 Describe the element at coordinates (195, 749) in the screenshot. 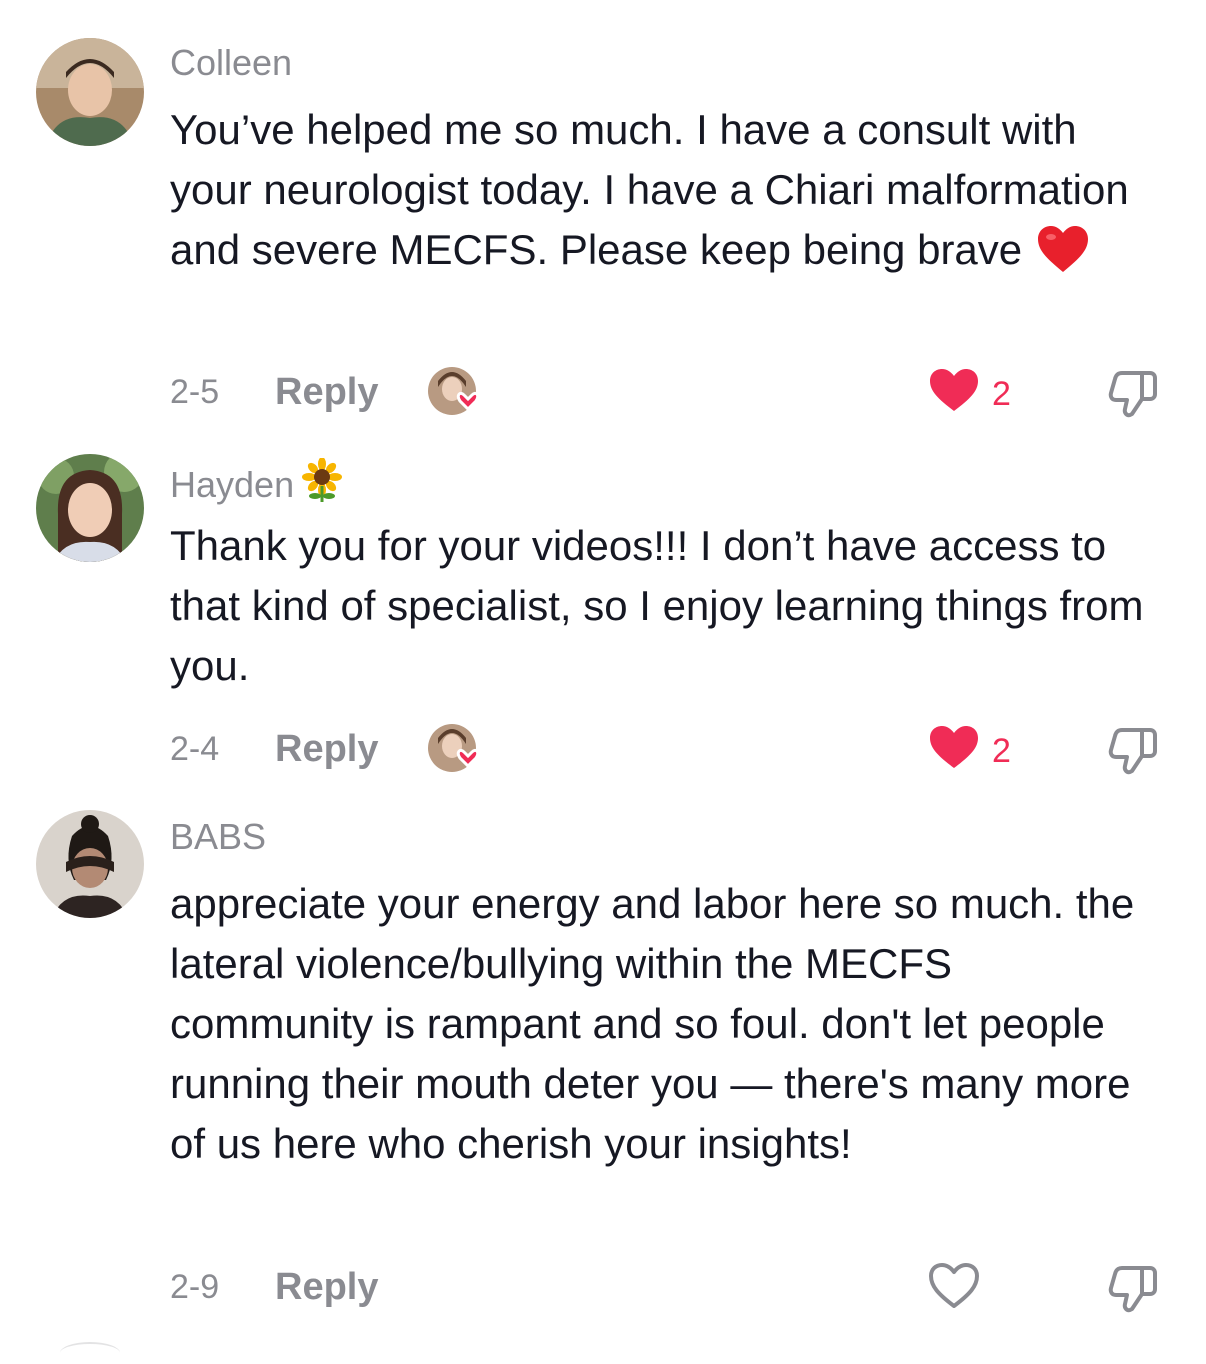

I see `comment-date: 2-4` at that location.